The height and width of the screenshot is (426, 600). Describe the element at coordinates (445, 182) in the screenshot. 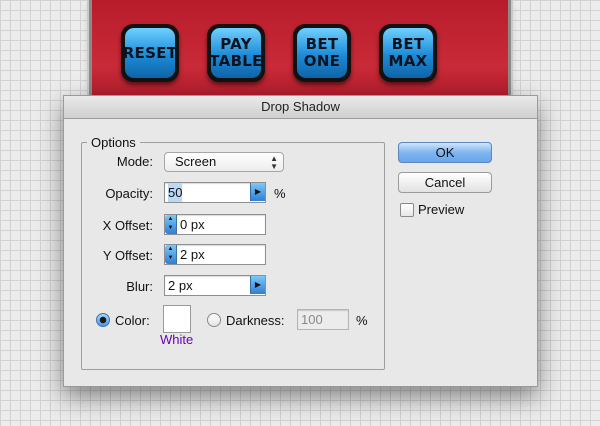

I see `cancel-button: Cancel` at that location.